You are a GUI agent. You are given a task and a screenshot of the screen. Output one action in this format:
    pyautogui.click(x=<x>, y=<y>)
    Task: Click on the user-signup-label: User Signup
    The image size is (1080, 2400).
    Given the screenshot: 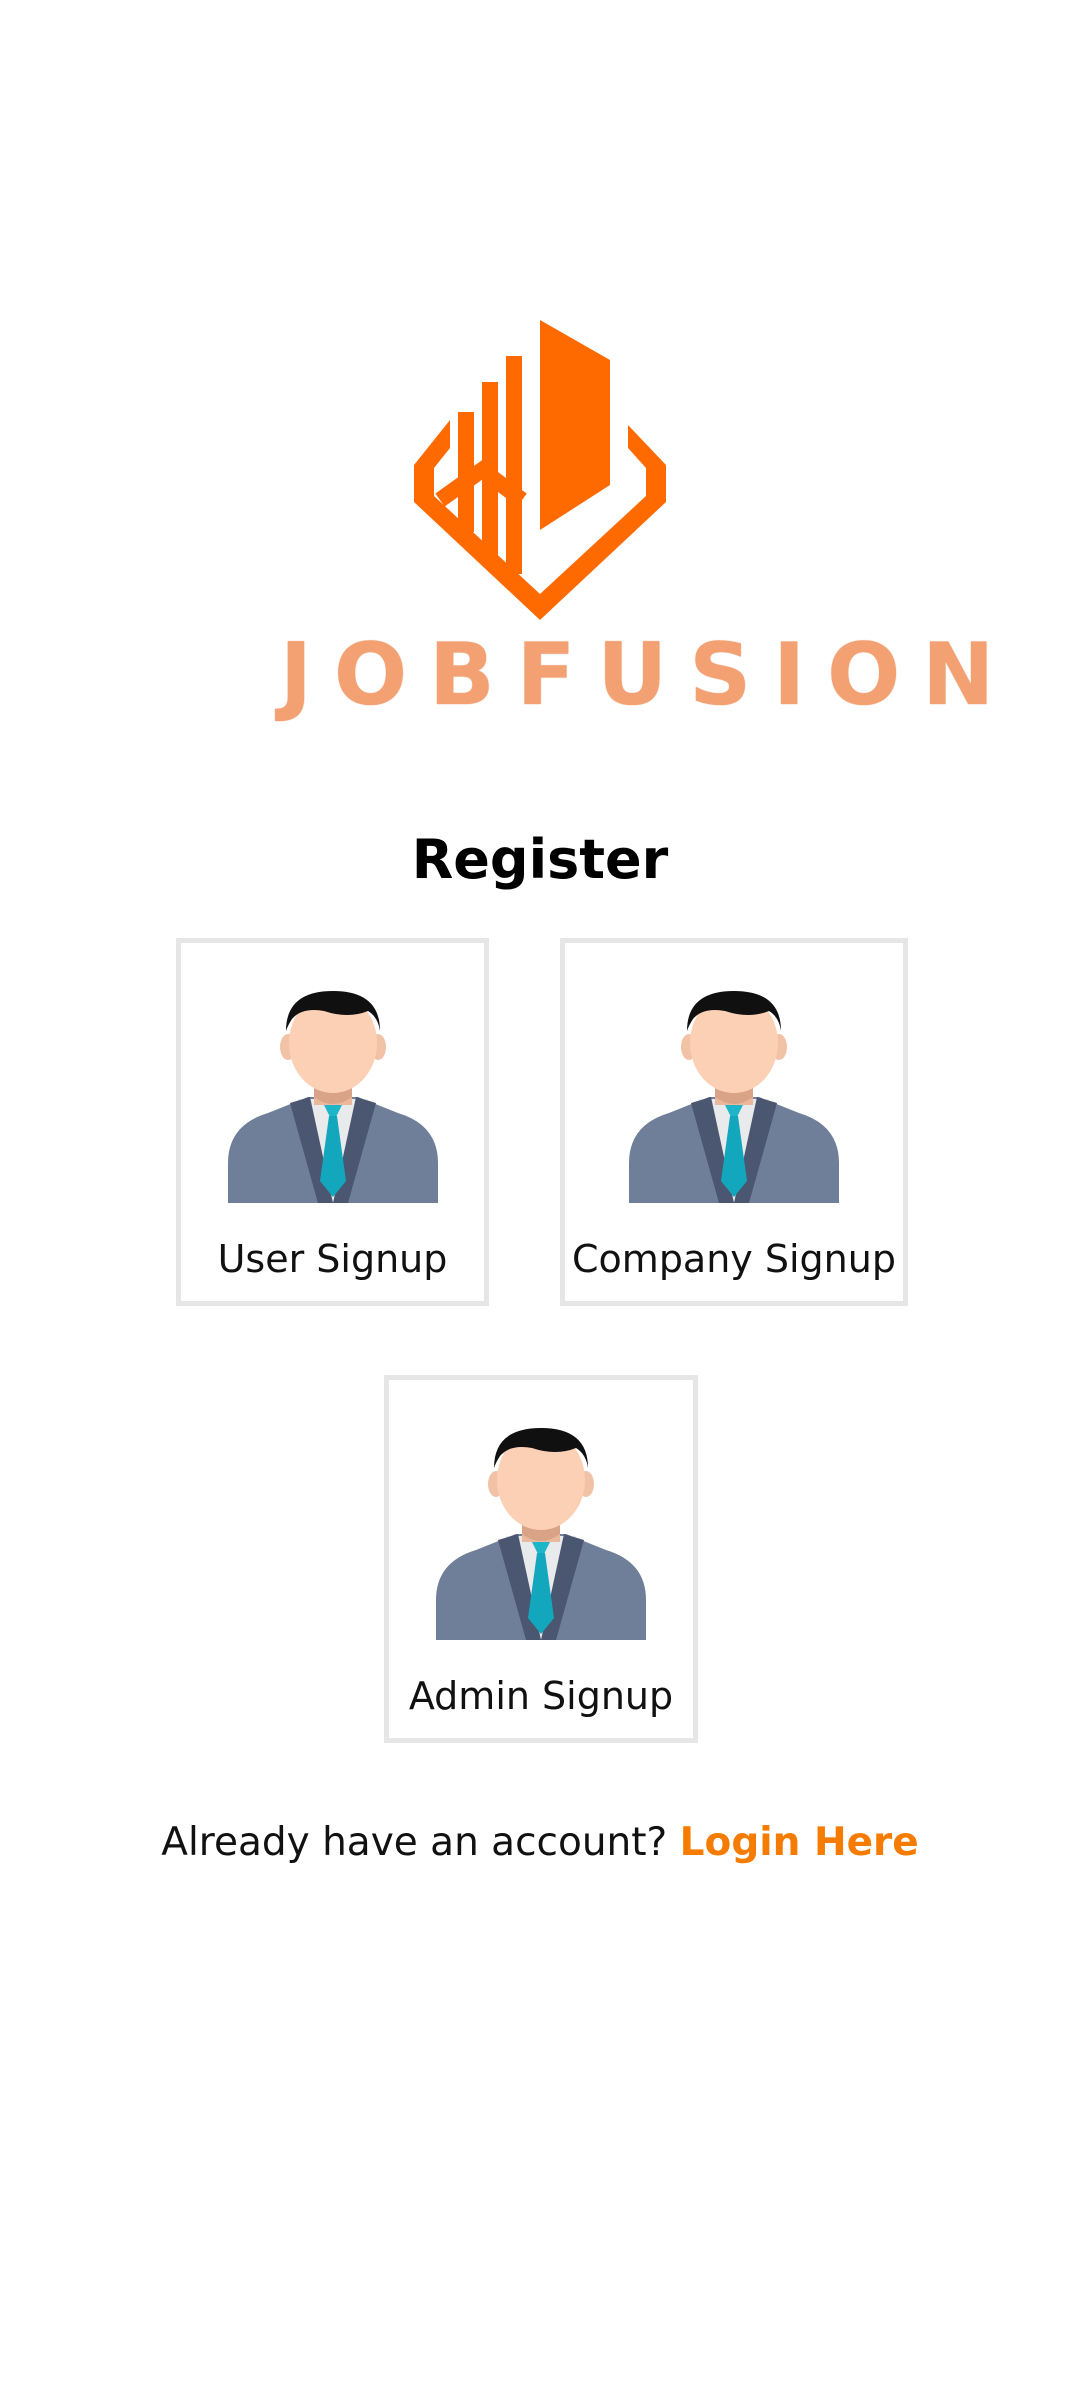 What is the action you would take?
    pyautogui.click(x=332, y=1259)
    